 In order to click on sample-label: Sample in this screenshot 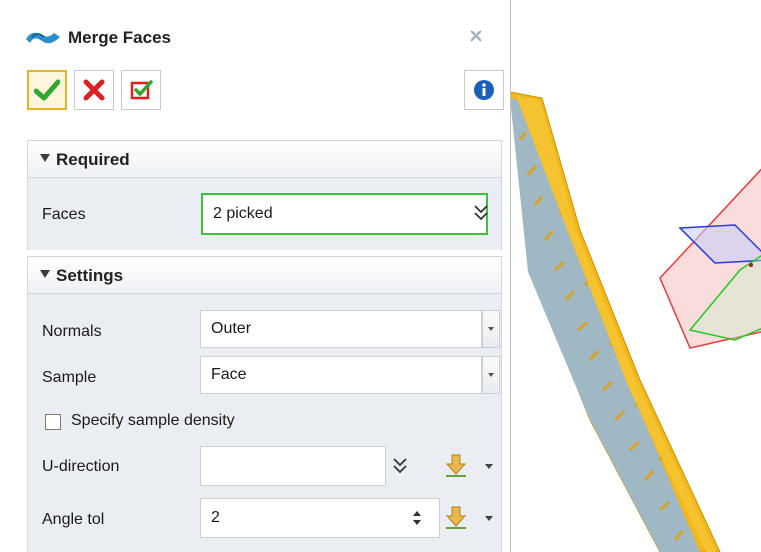, I will do `click(69, 377)`.